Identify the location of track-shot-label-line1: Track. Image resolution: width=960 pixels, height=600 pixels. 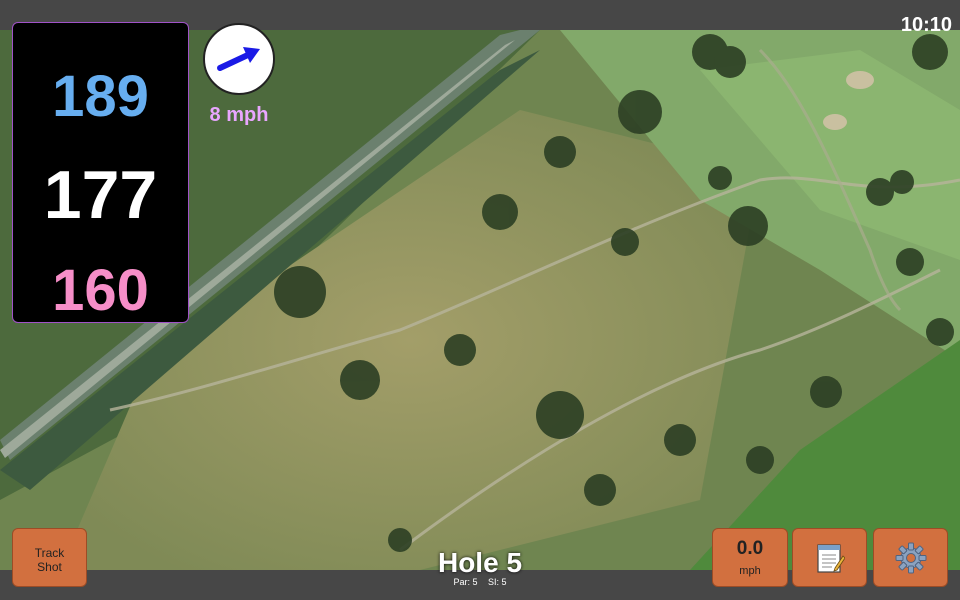
(49, 553).